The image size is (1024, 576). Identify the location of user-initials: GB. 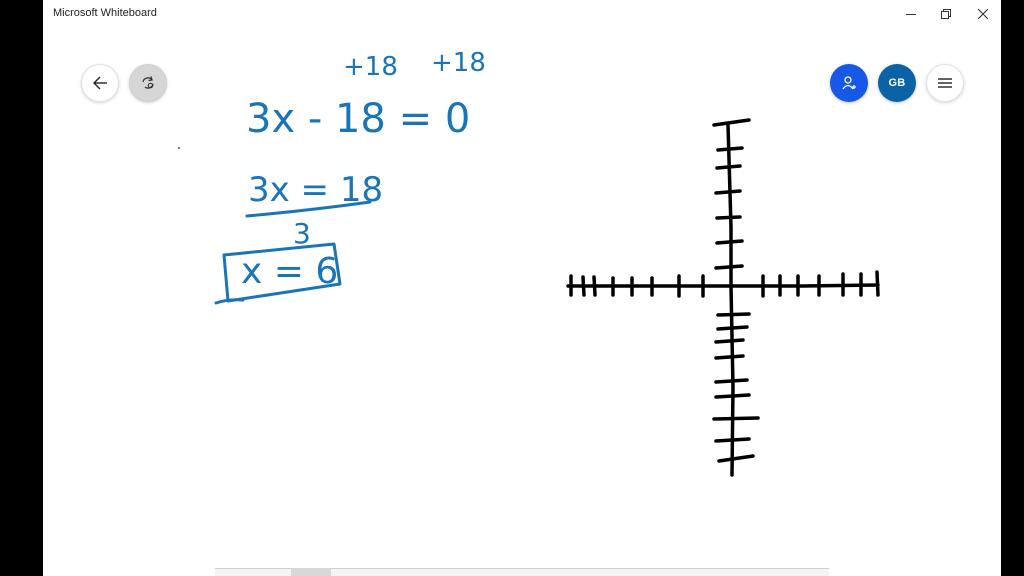
(897, 83).